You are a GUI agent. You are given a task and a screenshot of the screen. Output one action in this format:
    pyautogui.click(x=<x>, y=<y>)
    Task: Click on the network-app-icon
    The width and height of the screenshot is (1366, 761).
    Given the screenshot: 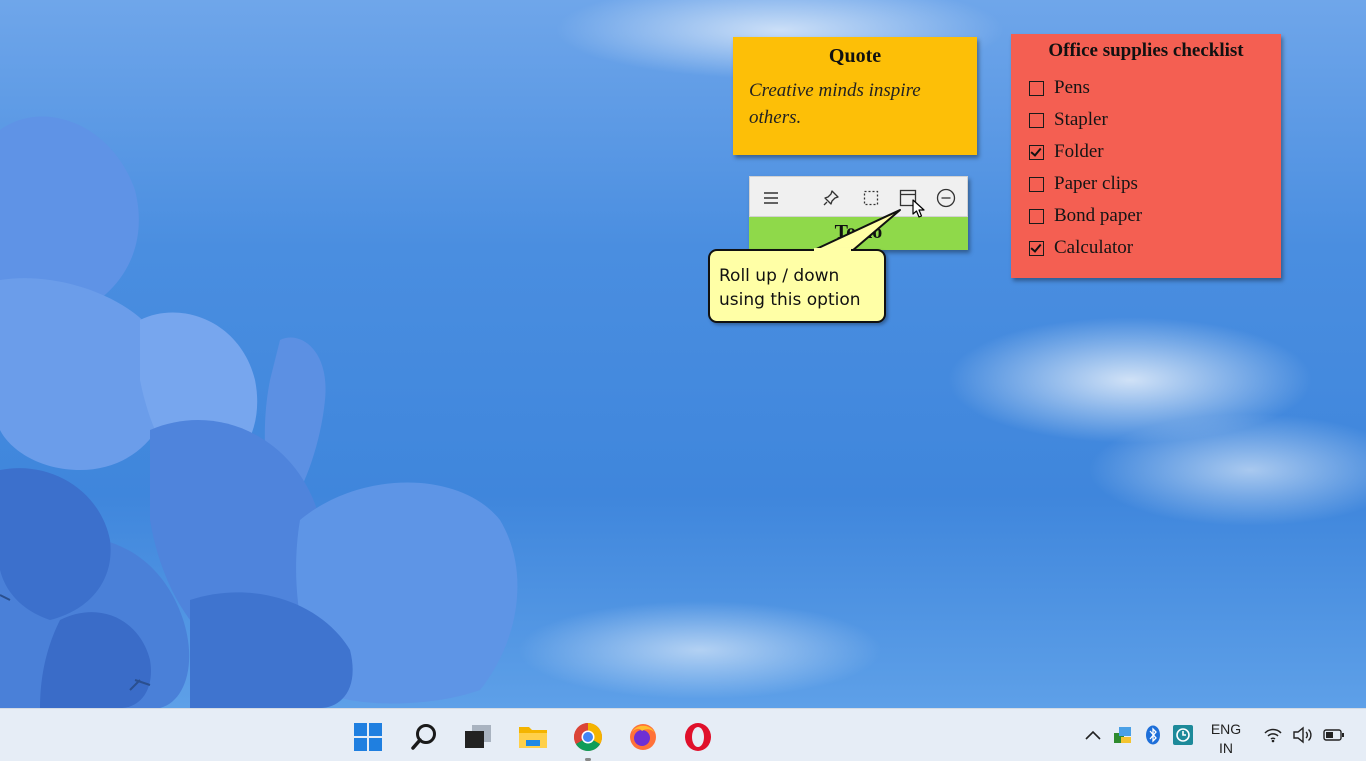 What is the action you would take?
    pyautogui.click(x=1123, y=735)
    